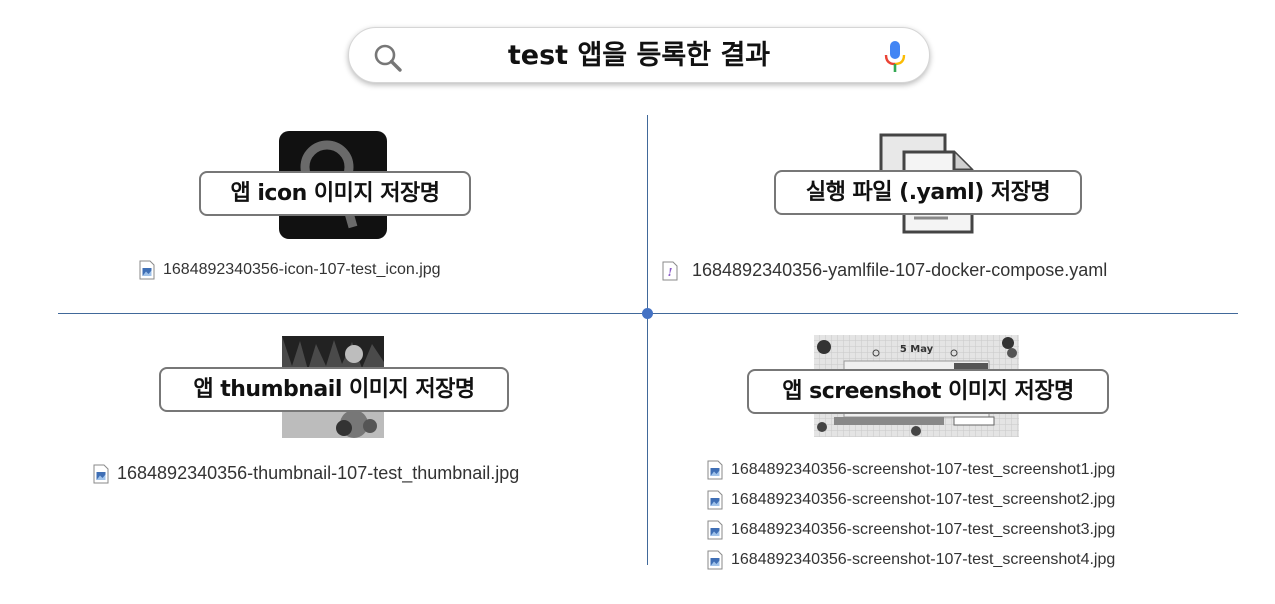 The width and height of the screenshot is (1275, 604). What do you see at coordinates (916, 349) in the screenshot?
I see `screenshot-preview-text: 5 May` at bounding box center [916, 349].